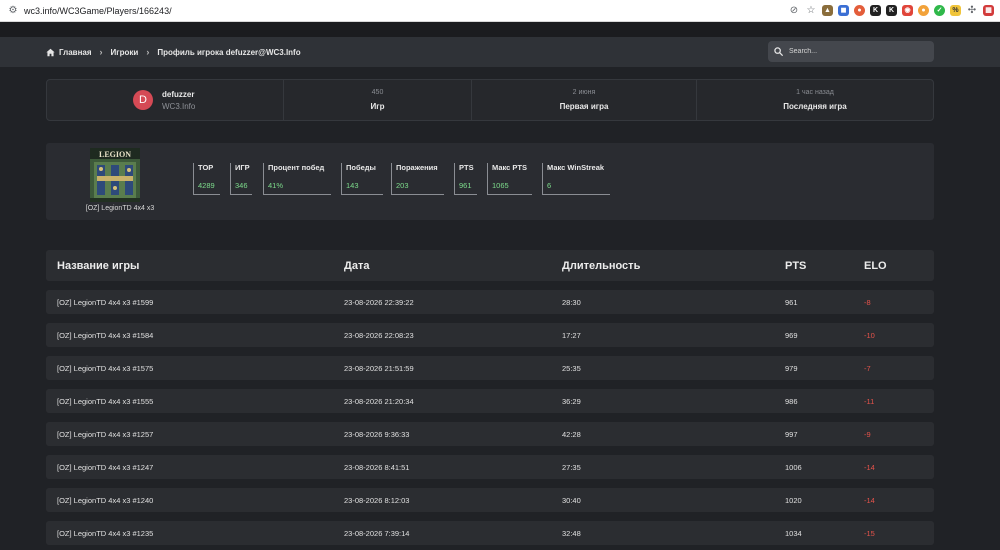 The height and width of the screenshot is (550, 1000). I want to click on extension-icon-9: %, so click(955, 10).